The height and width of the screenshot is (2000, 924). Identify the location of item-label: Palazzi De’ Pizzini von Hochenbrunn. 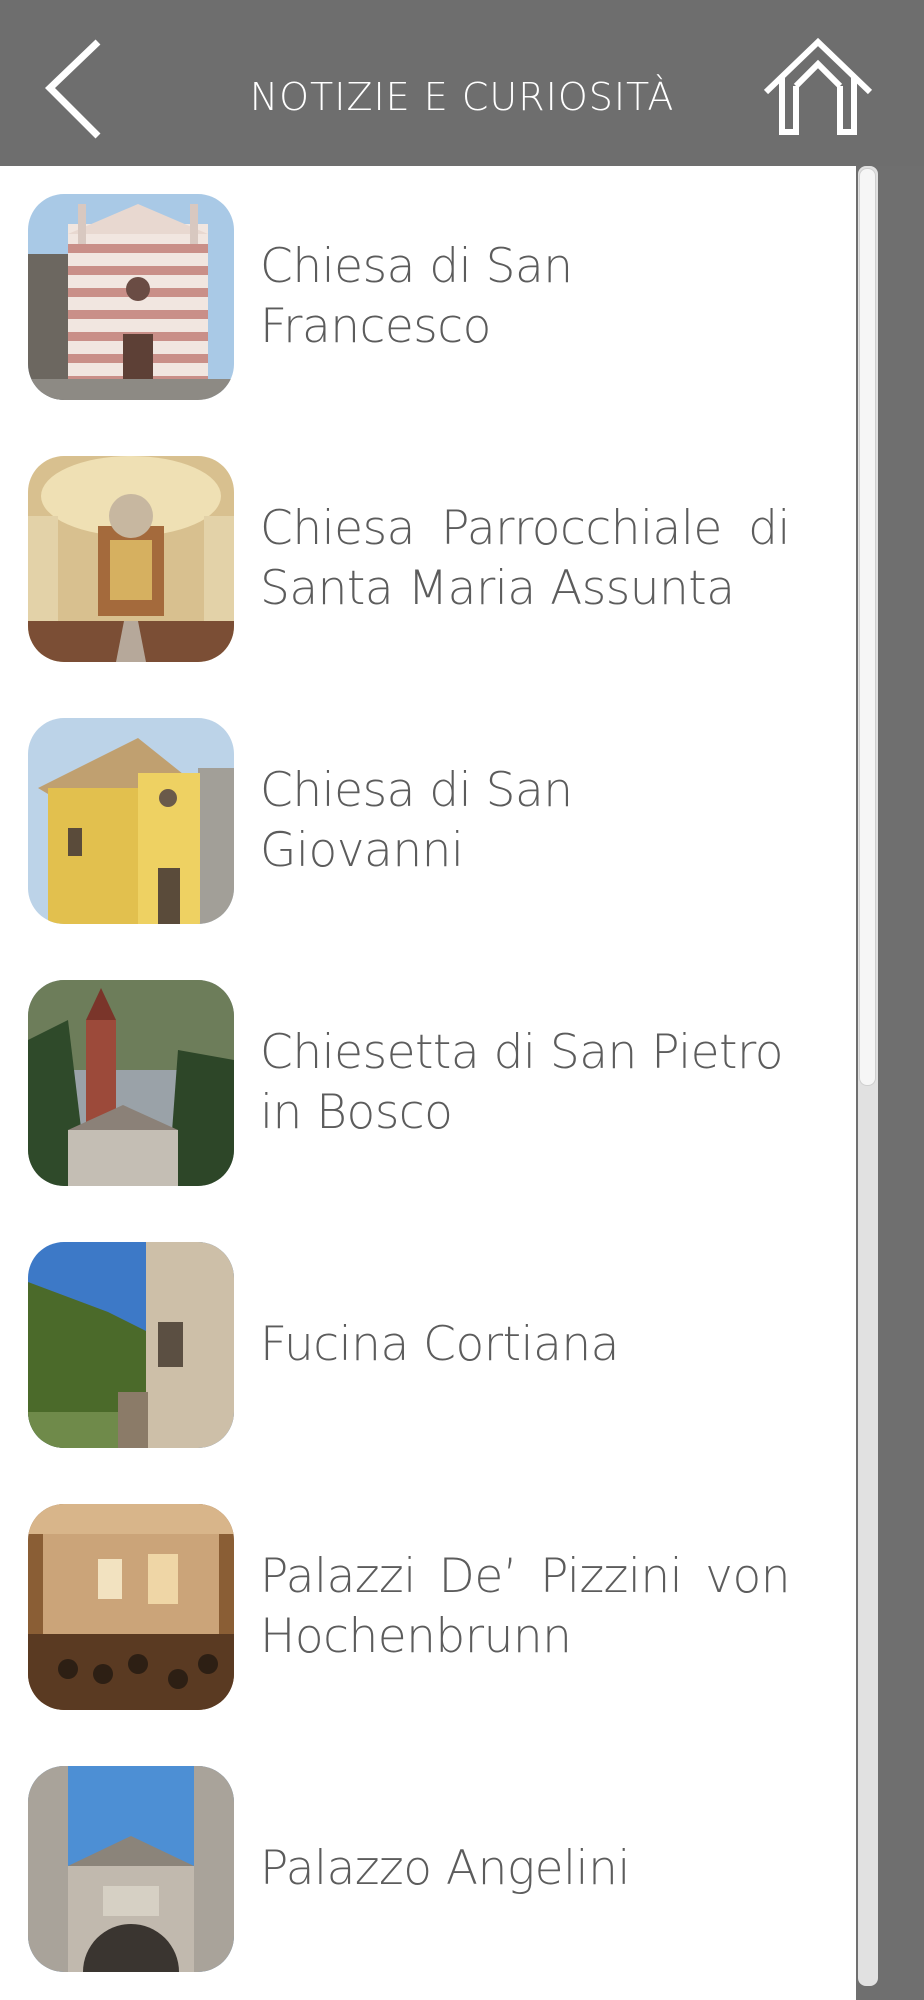
(525, 1606).